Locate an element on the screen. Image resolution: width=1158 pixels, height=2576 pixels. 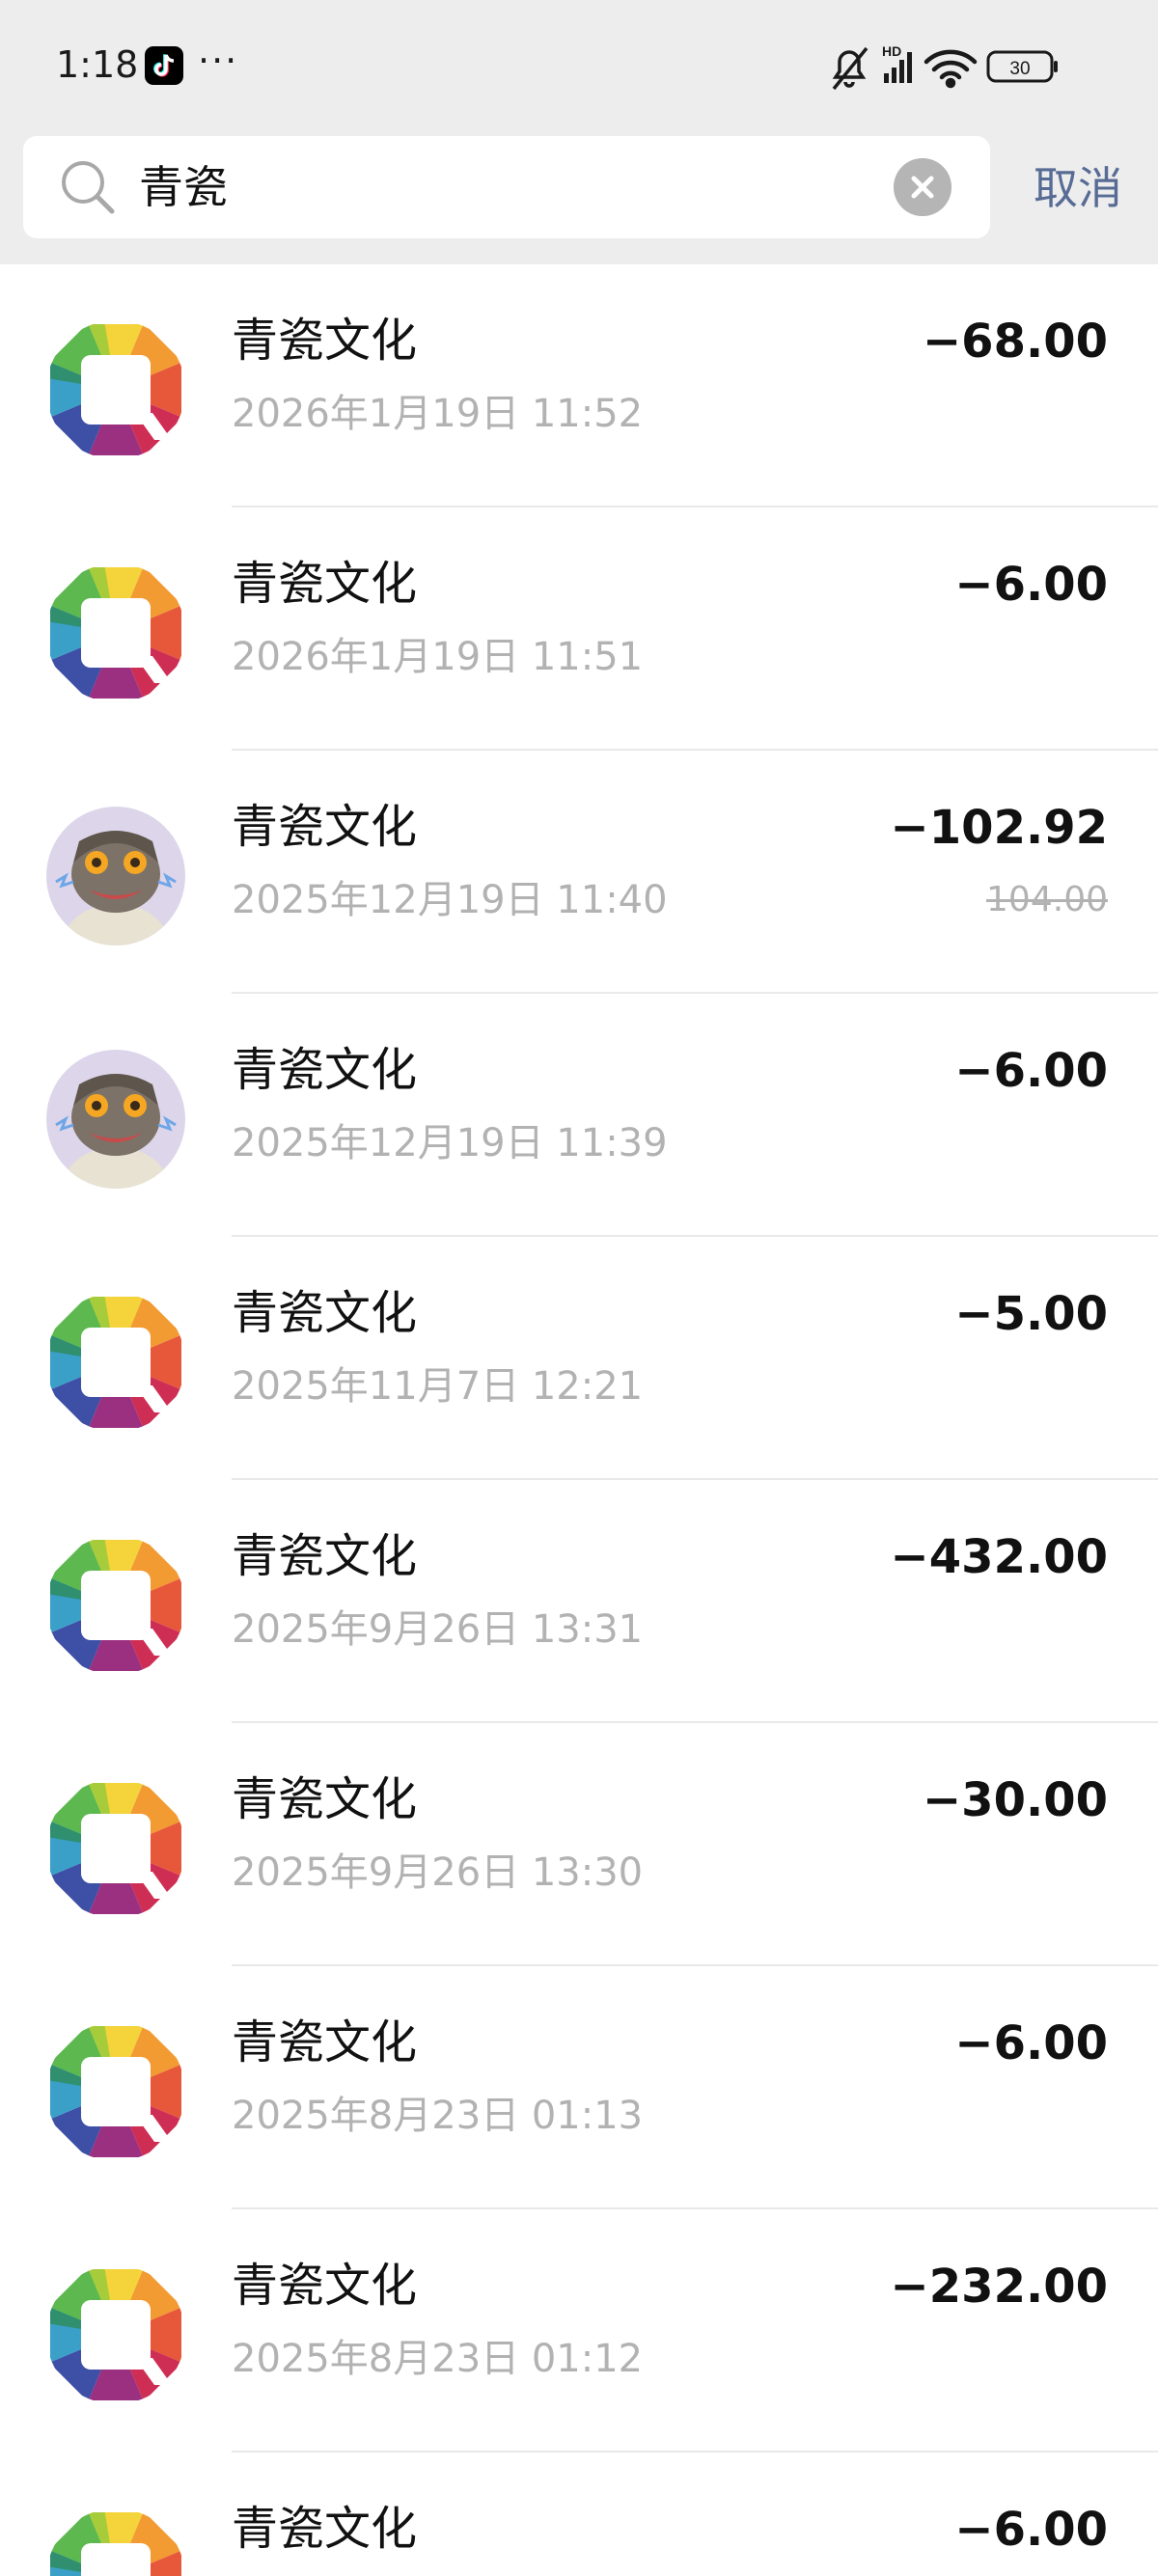
search-input: 青瓷 is located at coordinates (506, 187).